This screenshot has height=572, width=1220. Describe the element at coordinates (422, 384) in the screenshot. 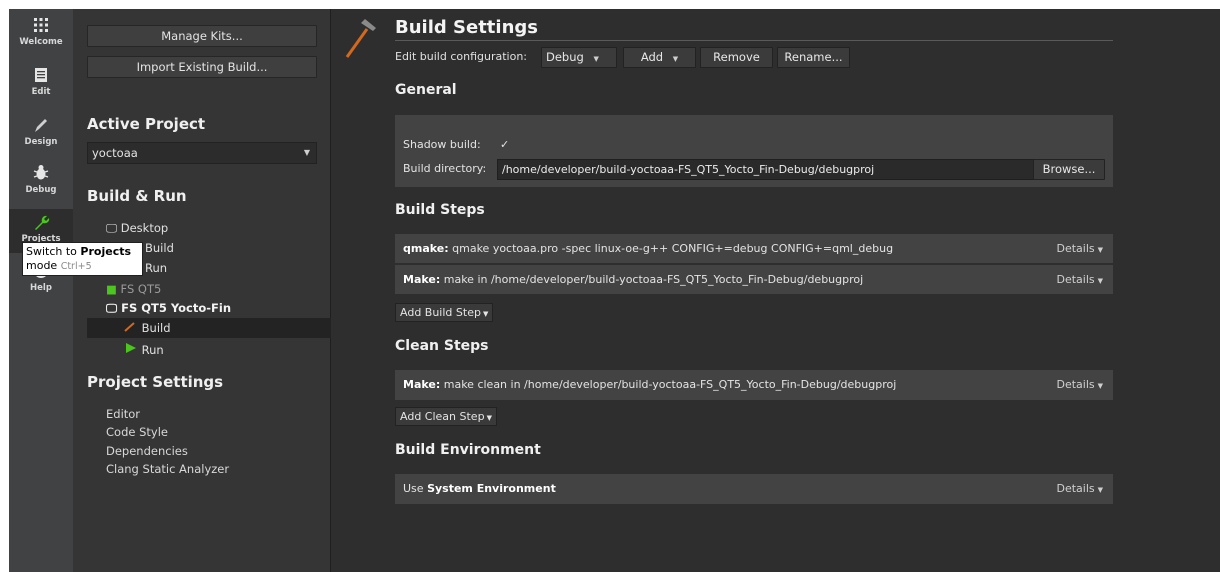

I see `clean-step-make-name: Make:` at that location.